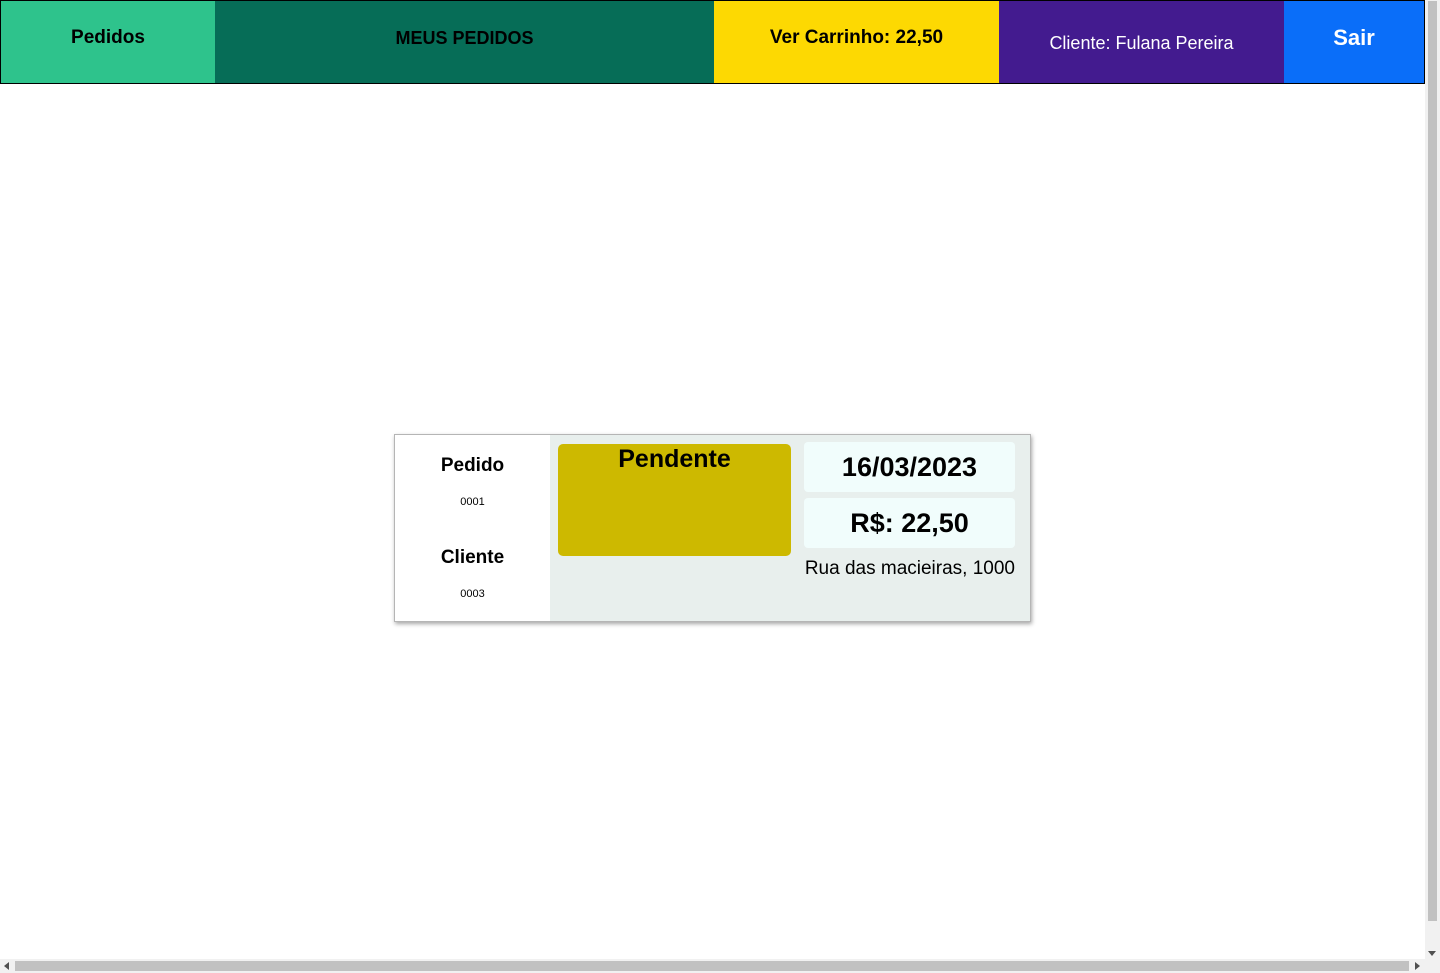 This screenshot has height=973, width=1440. Describe the element at coordinates (472, 502) in the screenshot. I see `order-number-value: 0001` at that location.